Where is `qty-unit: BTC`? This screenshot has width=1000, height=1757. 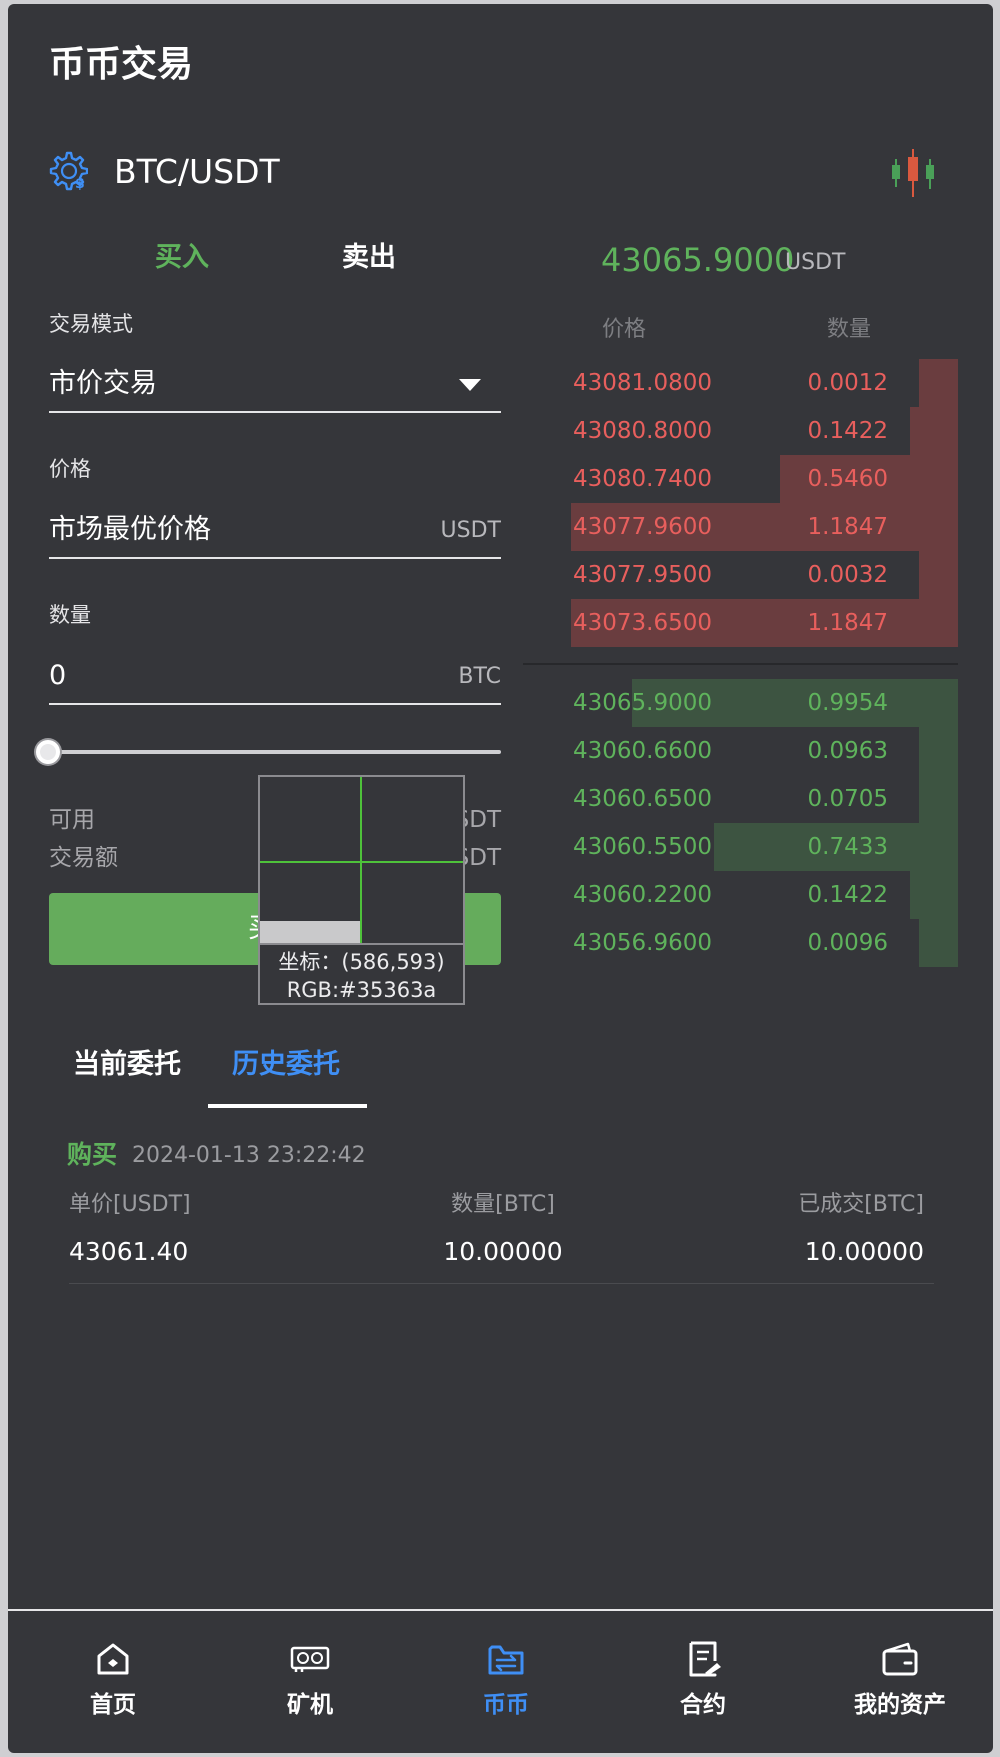
qty-unit: BTC is located at coordinates (479, 676).